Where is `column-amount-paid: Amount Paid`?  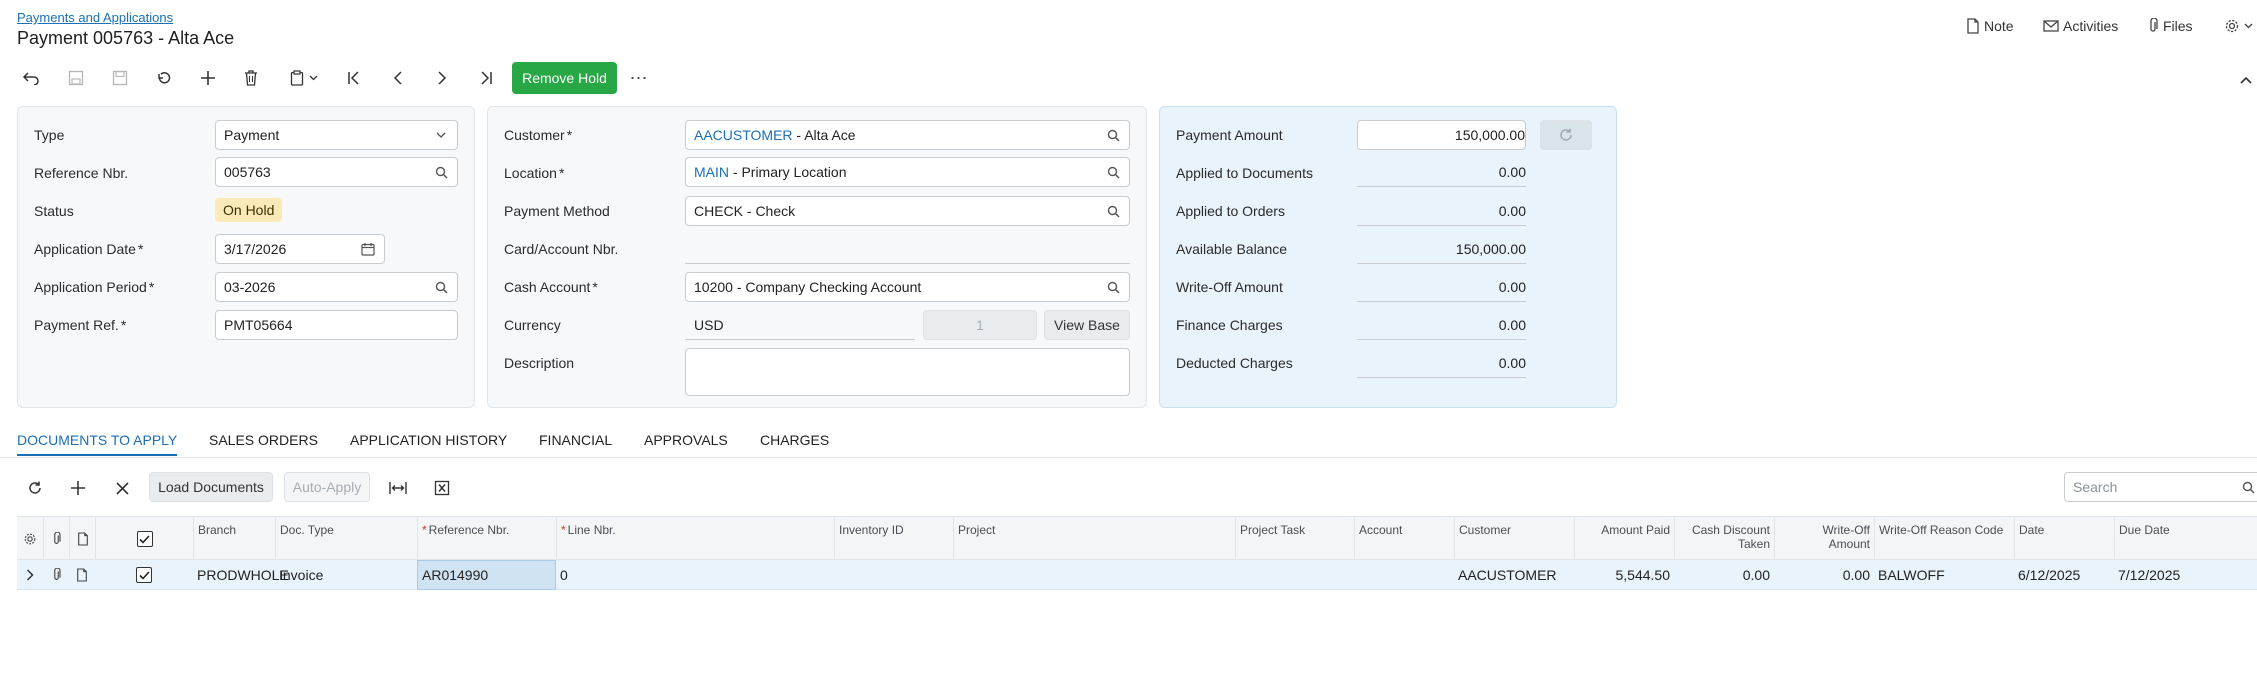
column-amount-paid: Amount Paid is located at coordinates (1624, 539).